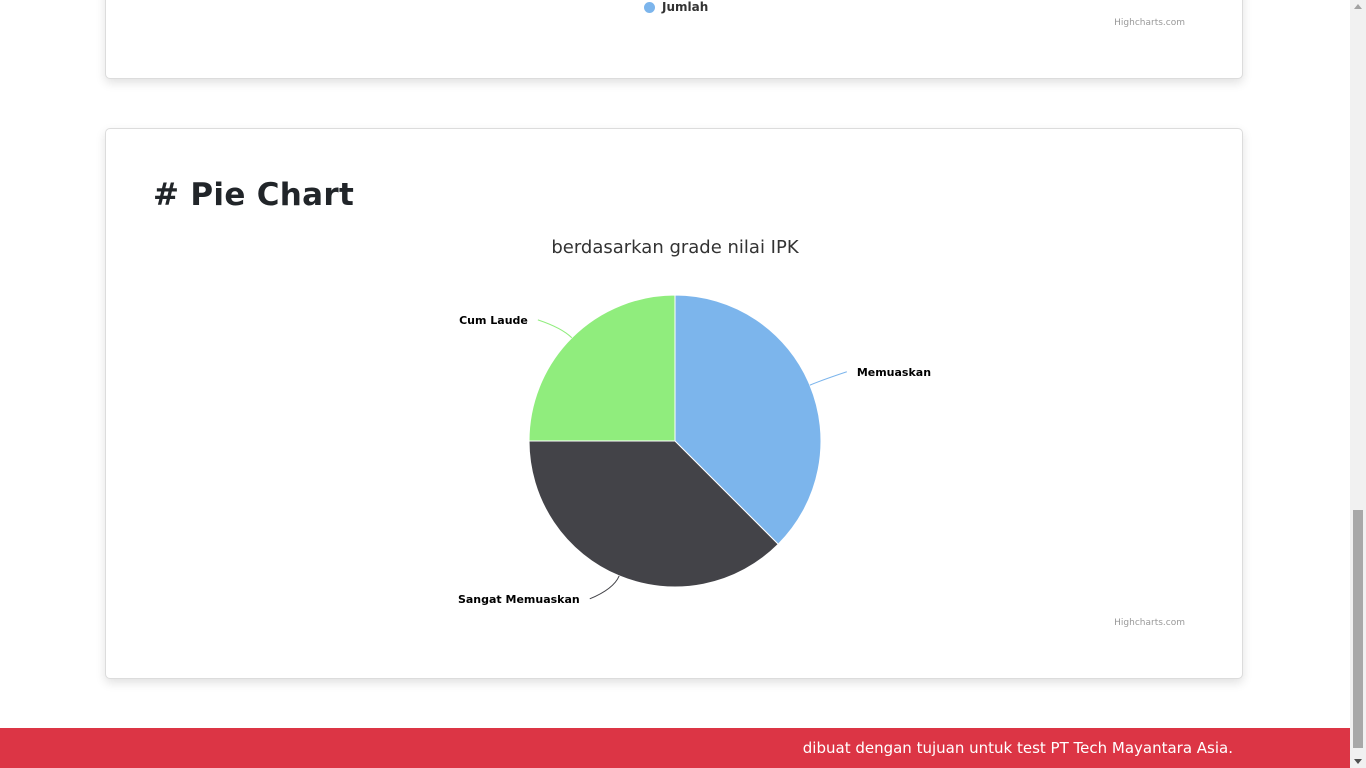  I want to click on scroll-down-icon, so click(1358, 761).